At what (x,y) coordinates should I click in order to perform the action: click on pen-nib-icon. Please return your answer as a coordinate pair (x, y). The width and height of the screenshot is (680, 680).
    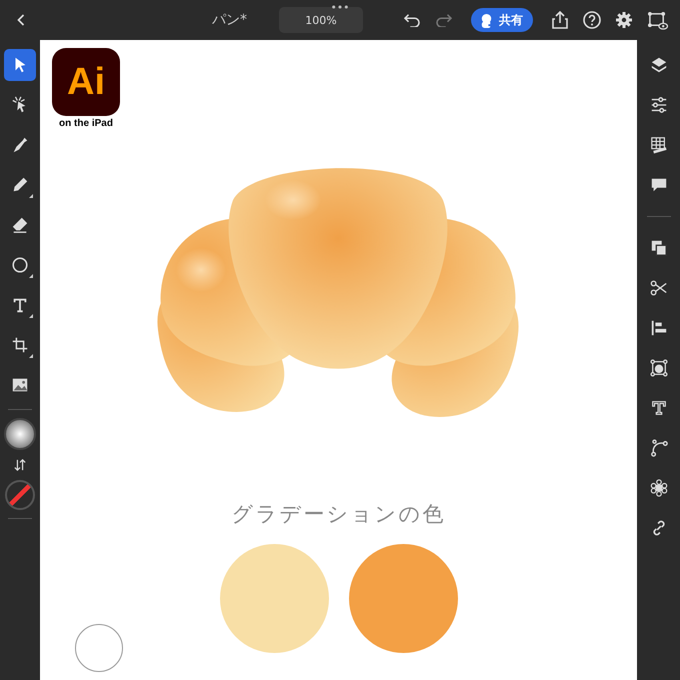
    Looking at the image, I should click on (20, 145).